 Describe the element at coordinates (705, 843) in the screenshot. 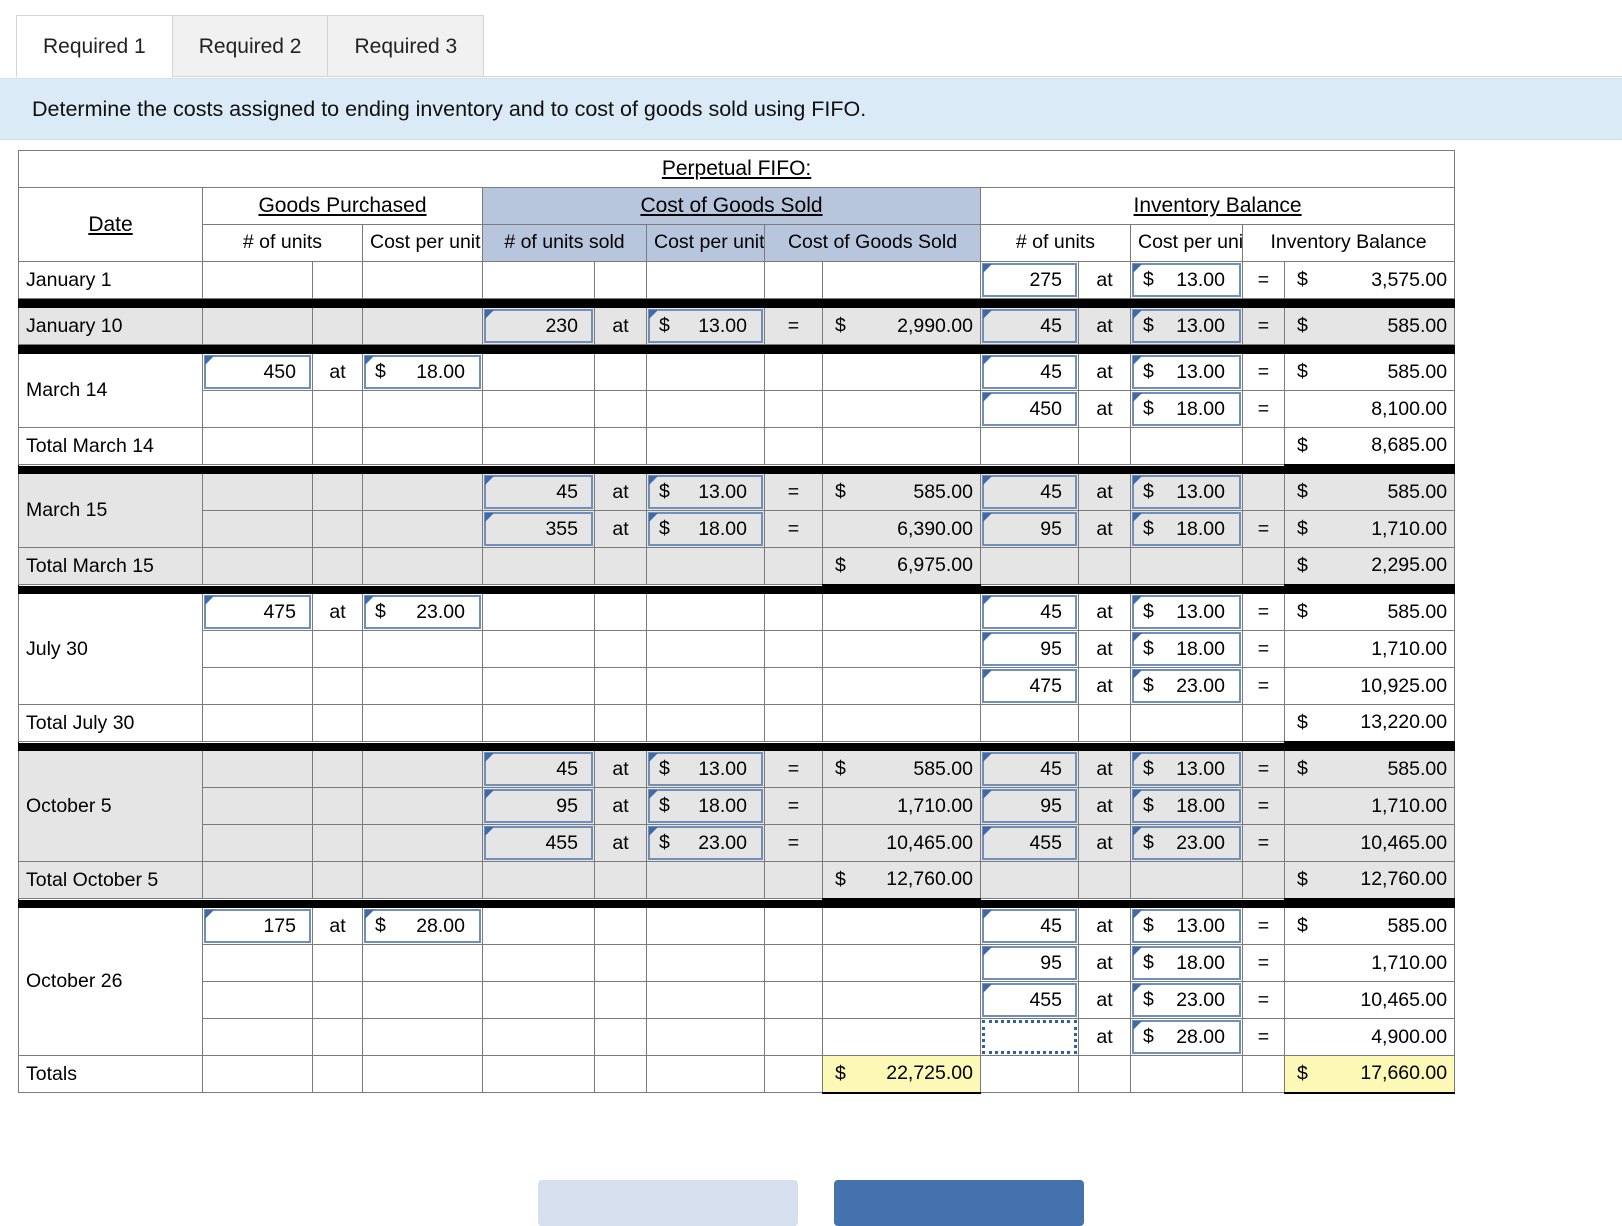

I see `cogs-cost-per-unit-input: $23.00` at that location.